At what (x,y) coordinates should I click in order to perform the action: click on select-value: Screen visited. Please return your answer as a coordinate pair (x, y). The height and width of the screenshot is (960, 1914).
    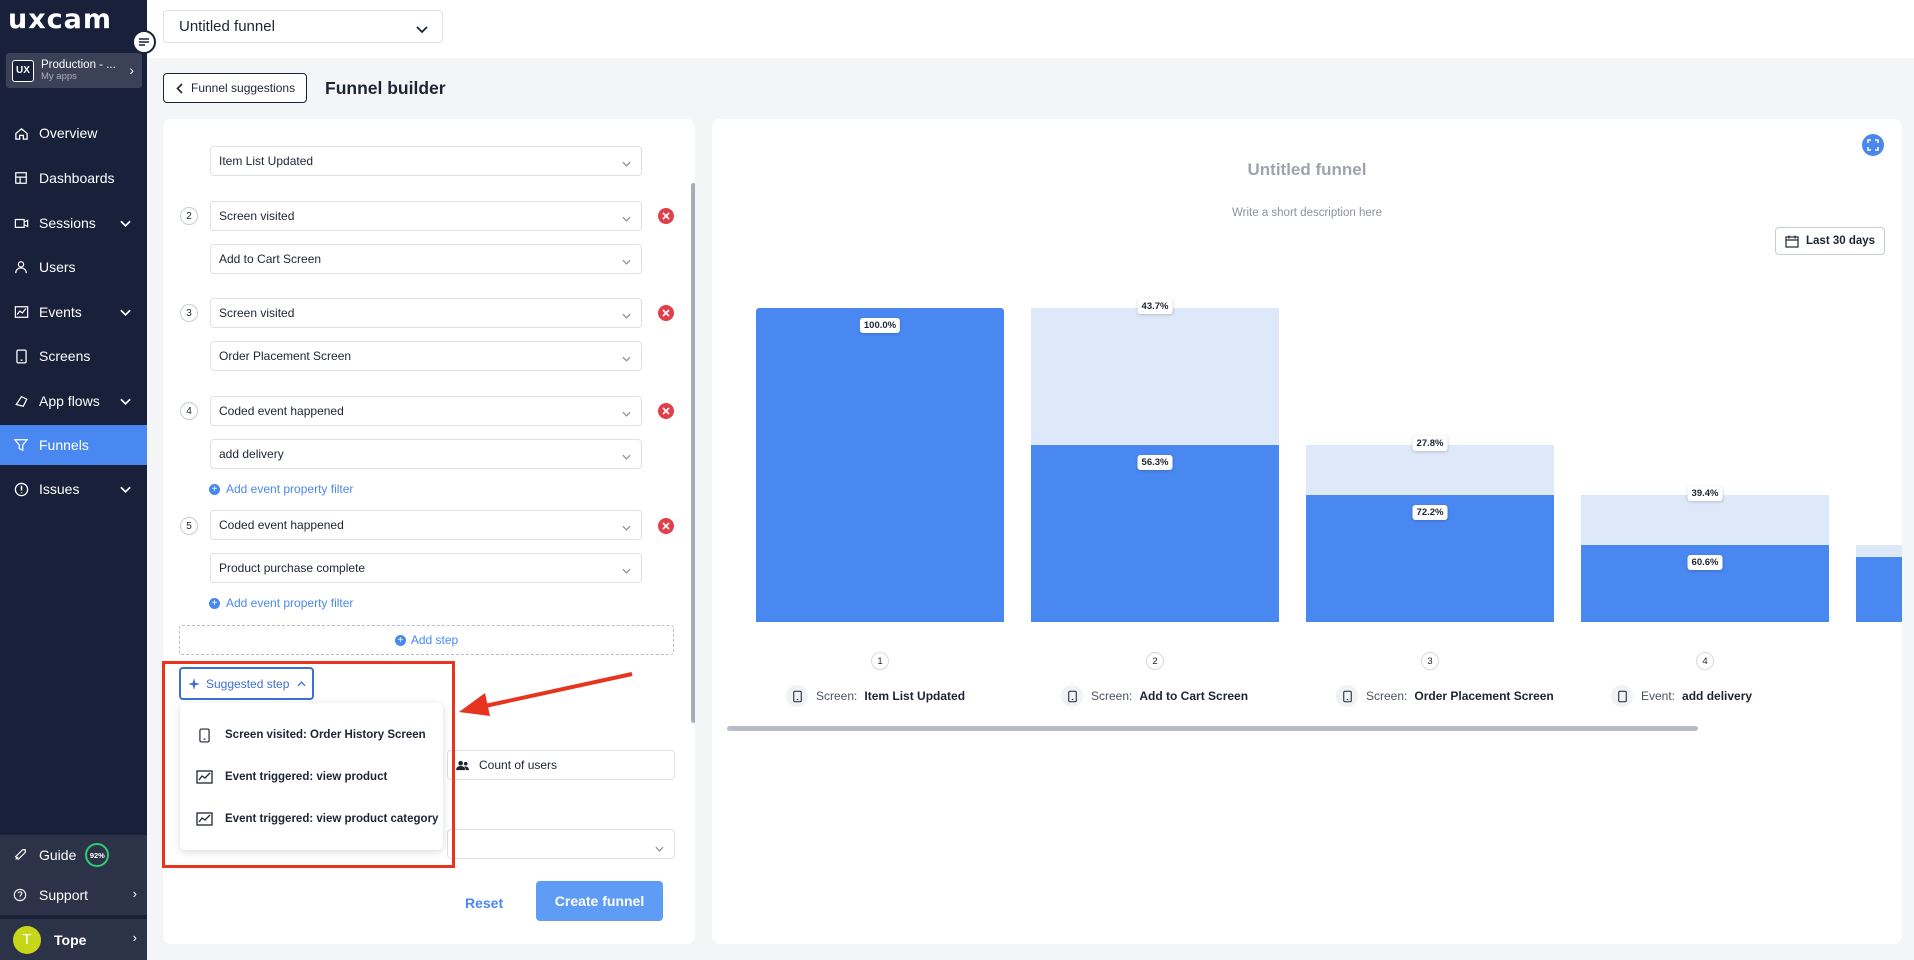
    Looking at the image, I should click on (257, 313).